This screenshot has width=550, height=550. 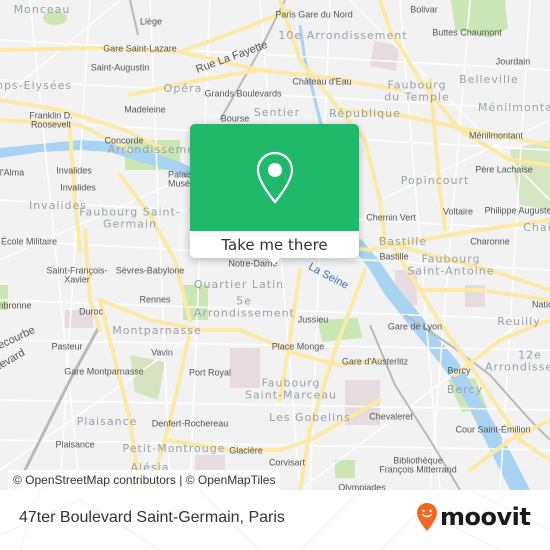 What do you see at coordinates (391, 416) in the screenshot?
I see `station-label: Chevaleret` at bounding box center [391, 416].